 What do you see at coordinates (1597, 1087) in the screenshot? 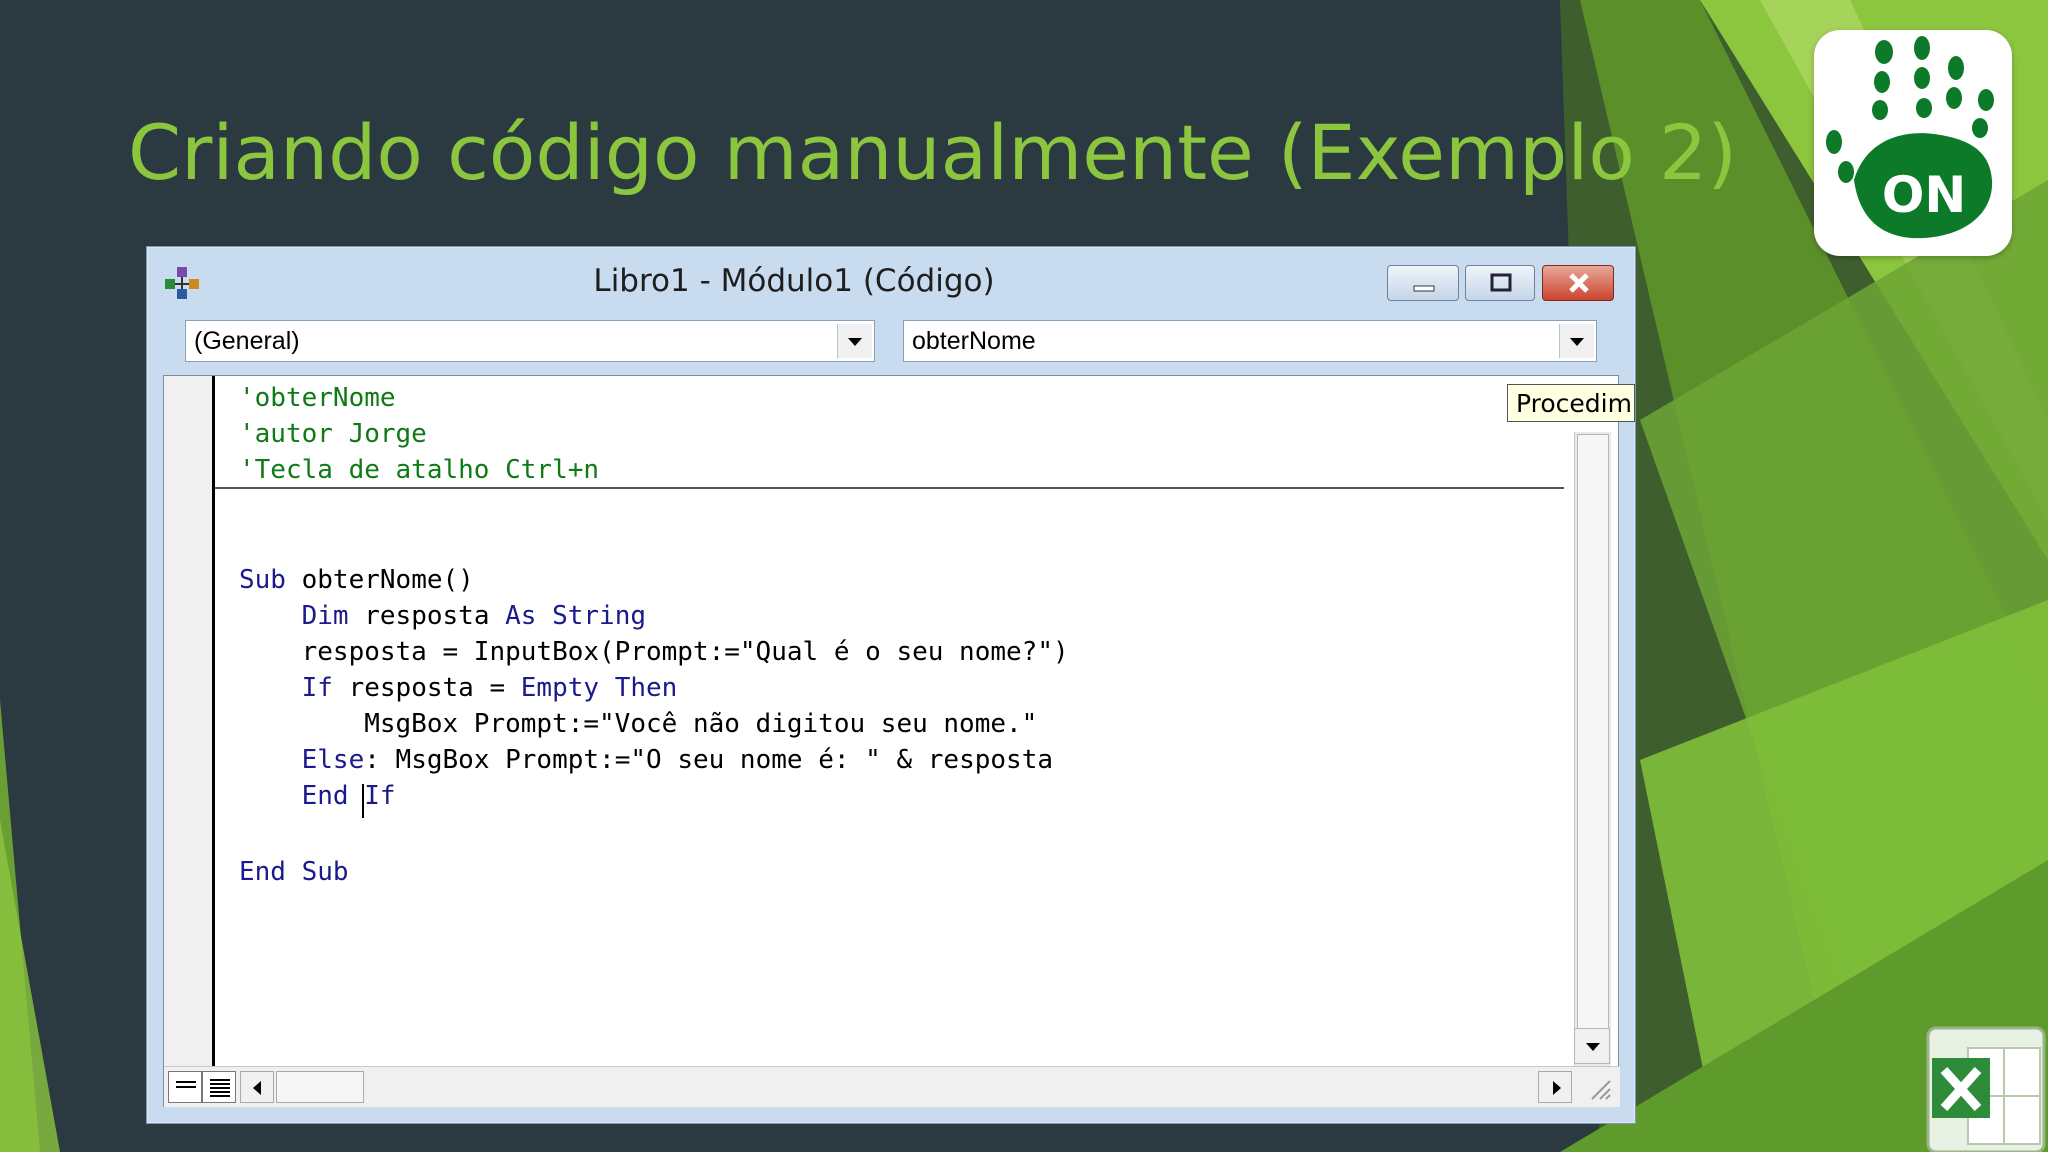
I see `resize-grip-icon` at bounding box center [1597, 1087].